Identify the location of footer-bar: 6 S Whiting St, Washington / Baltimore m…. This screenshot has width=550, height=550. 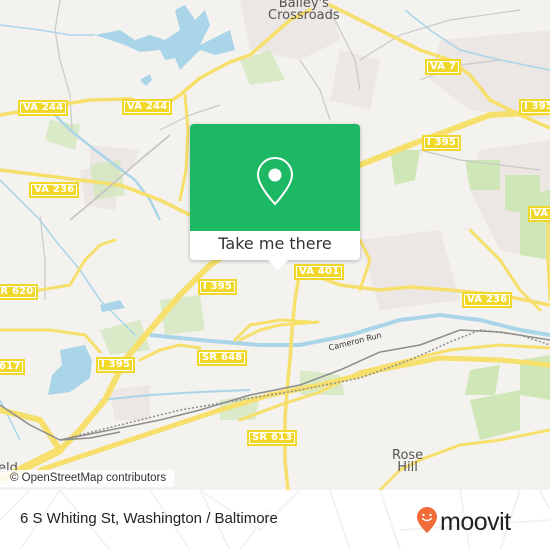
(275, 520).